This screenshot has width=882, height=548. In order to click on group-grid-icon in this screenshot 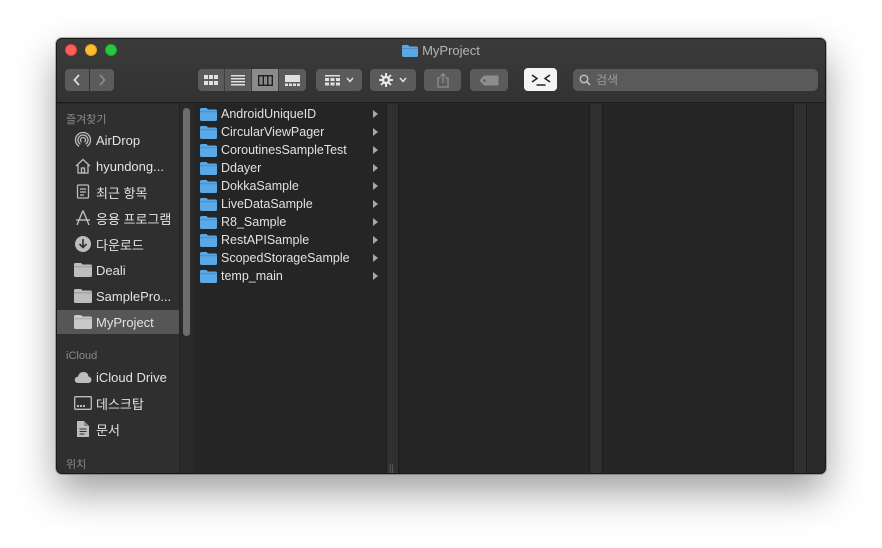, I will do `click(332, 79)`.